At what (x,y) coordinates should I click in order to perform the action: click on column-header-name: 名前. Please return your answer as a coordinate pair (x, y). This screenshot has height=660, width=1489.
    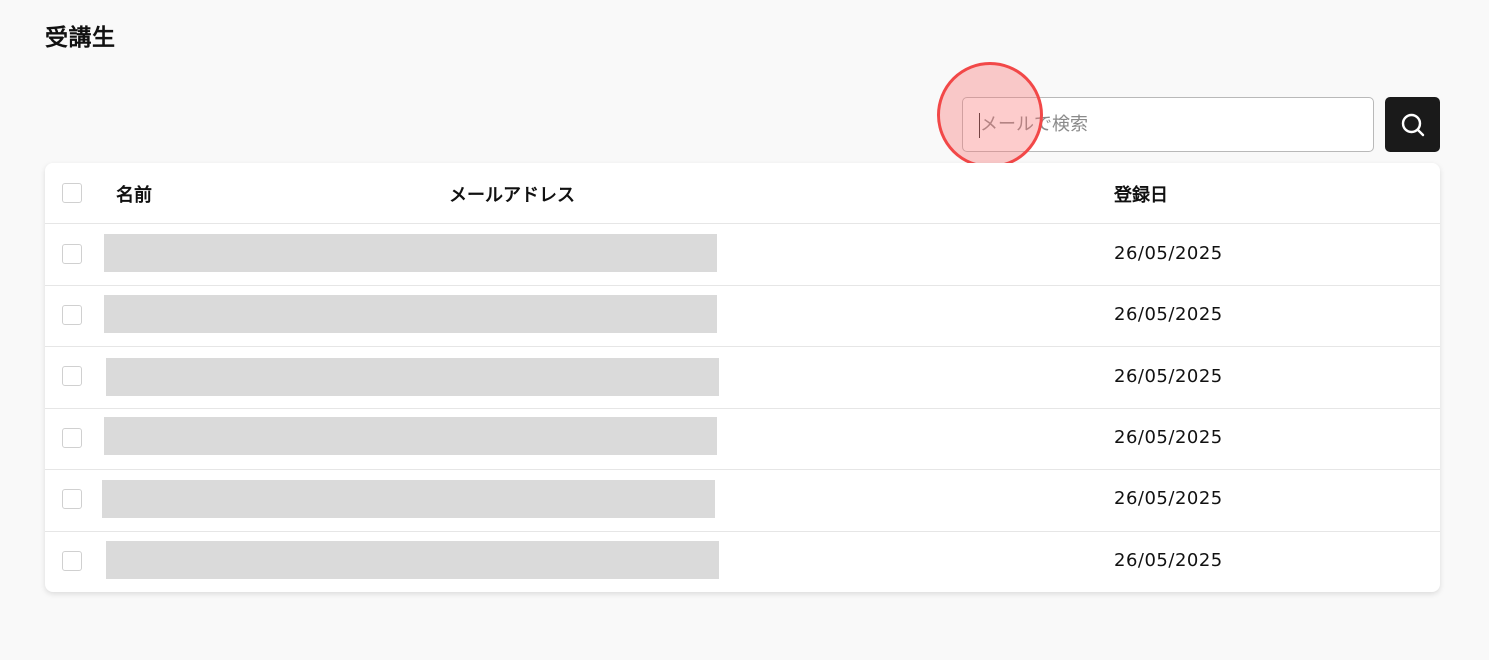
    Looking at the image, I should click on (134, 194).